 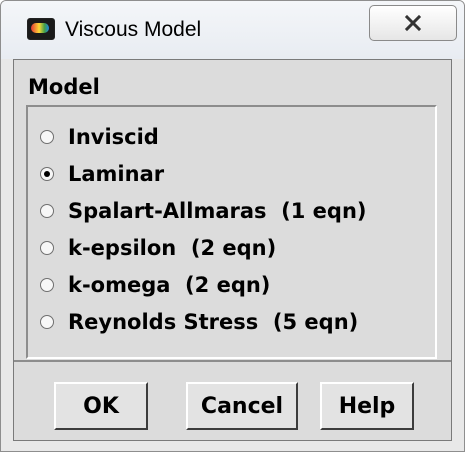 What do you see at coordinates (41, 29) in the screenshot?
I see `fluent-app-icon` at bounding box center [41, 29].